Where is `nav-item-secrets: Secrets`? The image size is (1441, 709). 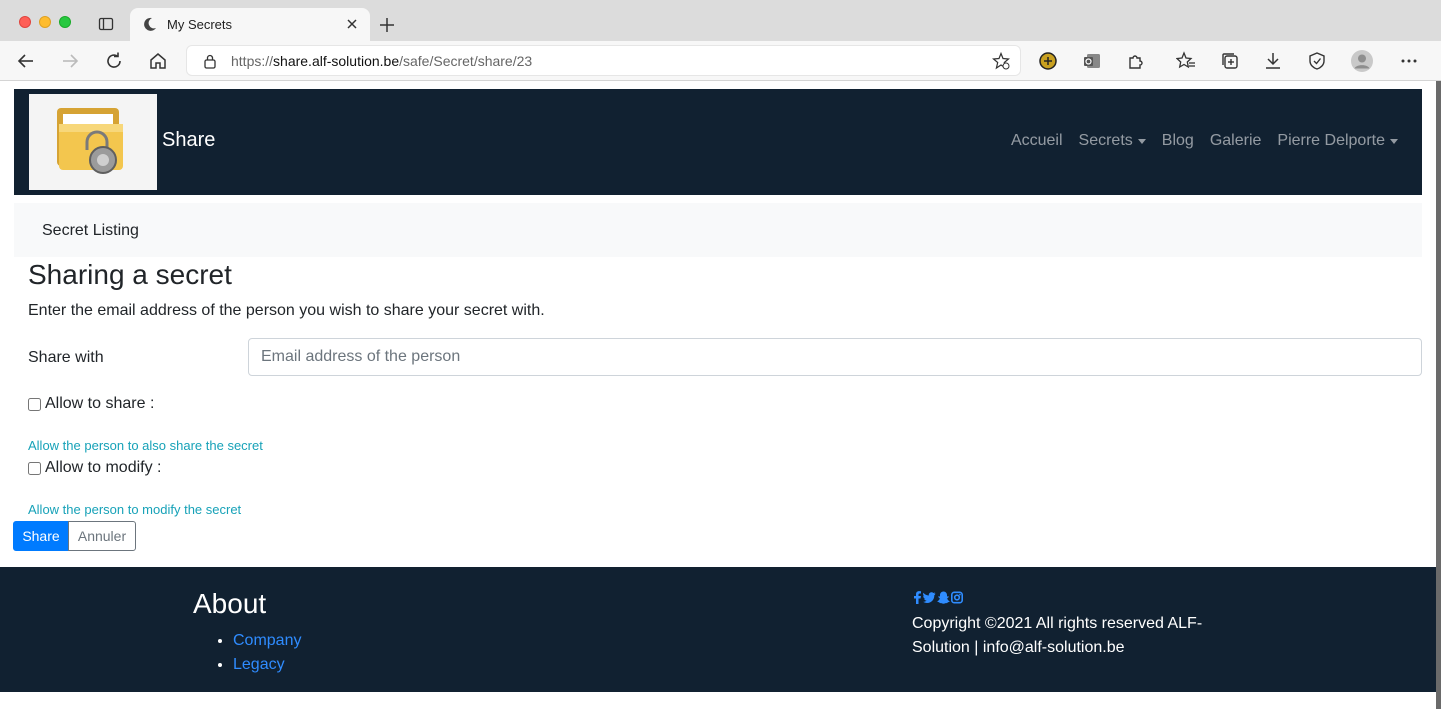
nav-item-secrets: Secrets is located at coordinates (1112, 141).